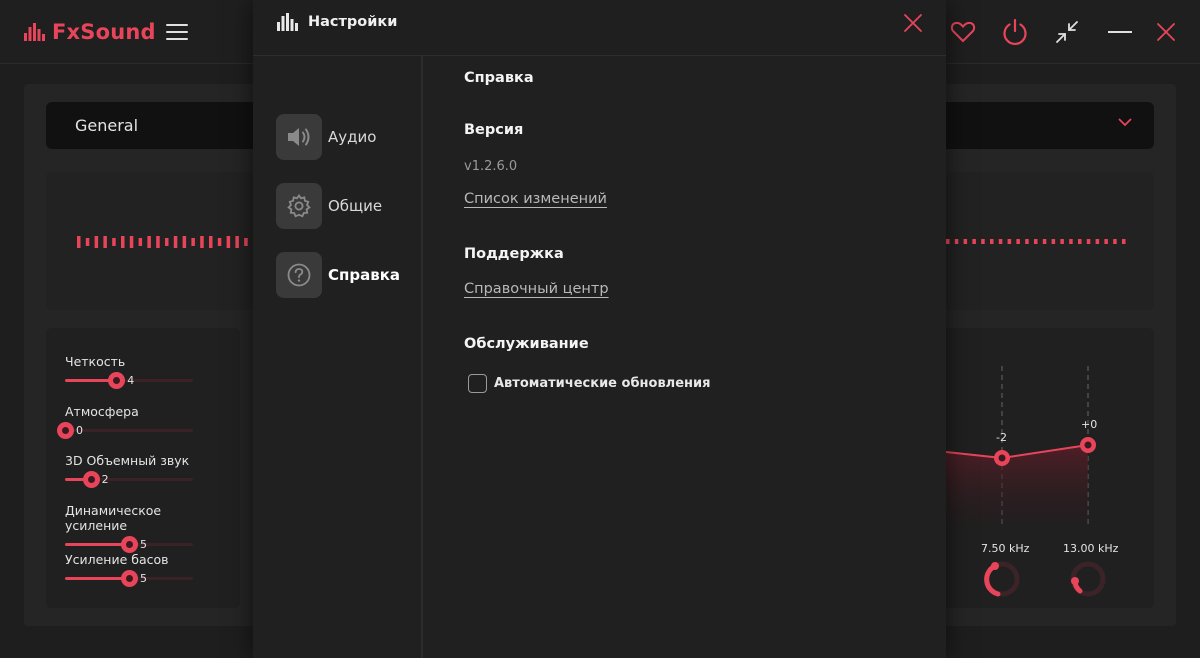  Describe the element at coordinates (602, 383) in the screenshot. I see `auto-updates-label: Автоматические обновления` at that location.